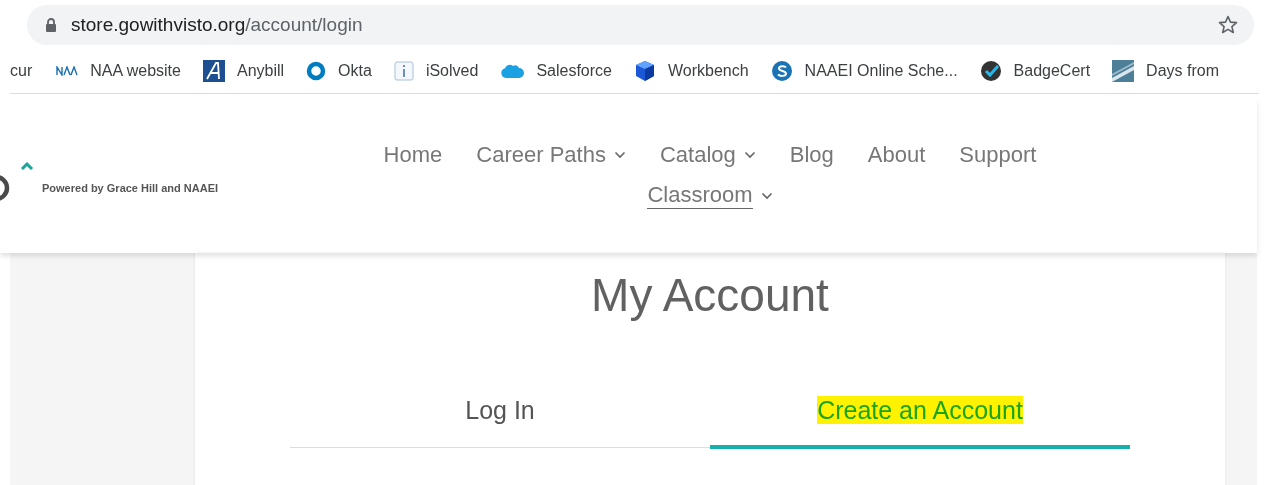 Image resolution: width=1269 pixels, height=485 pixels. Describe the element at coordinates (990, 71) in the screenshot. I see `badge-check-icon` at that location.